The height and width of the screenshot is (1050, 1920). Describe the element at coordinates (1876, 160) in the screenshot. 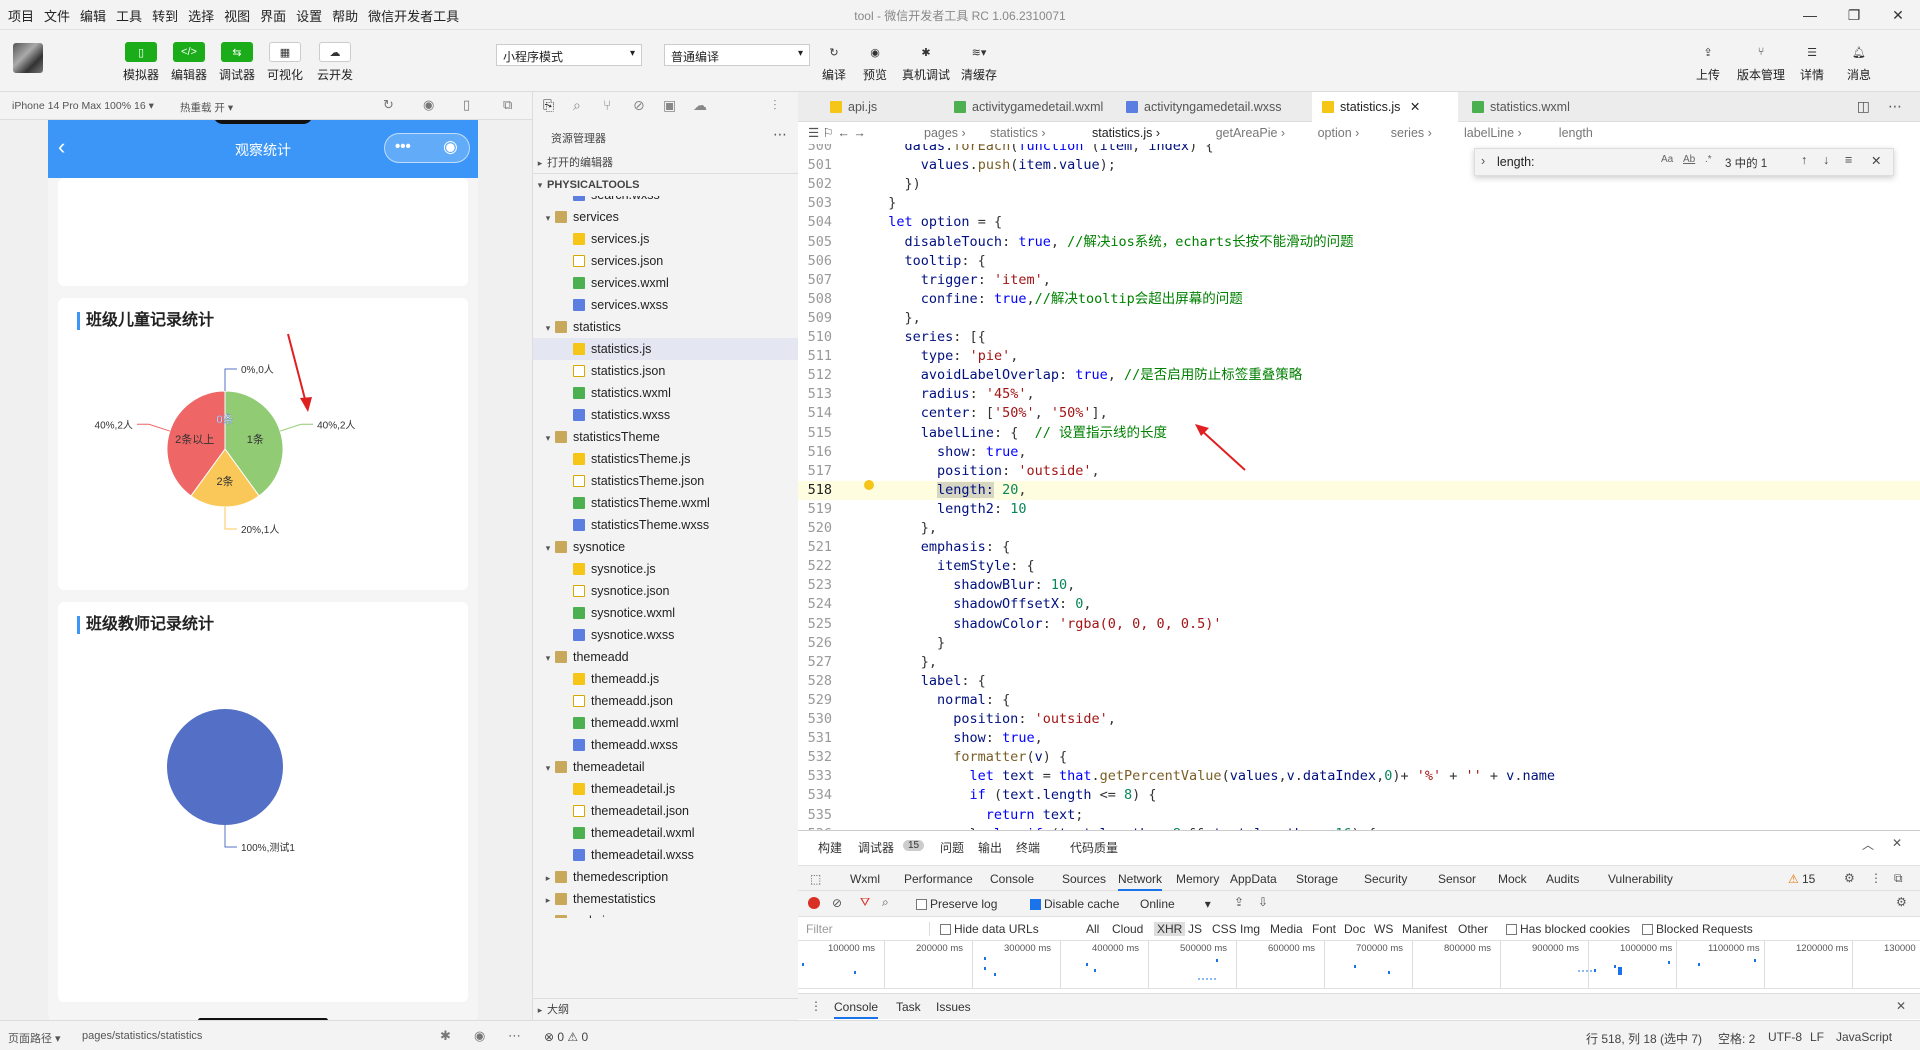

I see `close-find-icon: ✕` at that location.